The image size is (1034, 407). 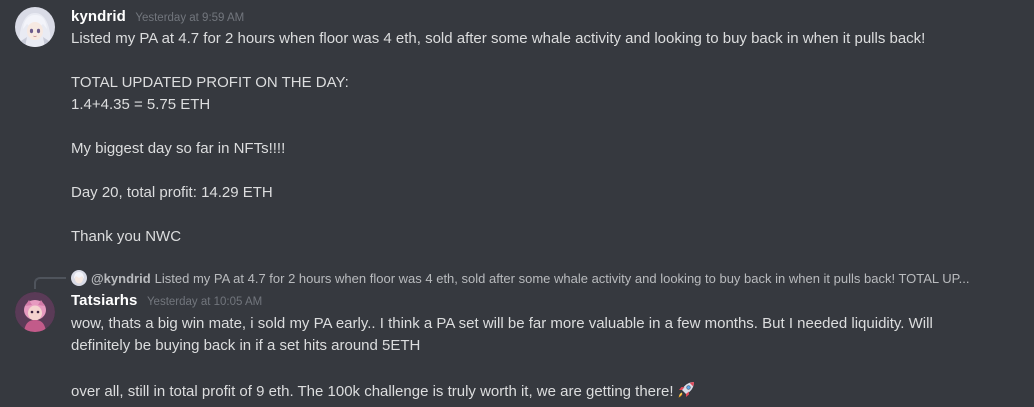 I want to click on pink-character-avatar-icon, so click(x=35, y=312).